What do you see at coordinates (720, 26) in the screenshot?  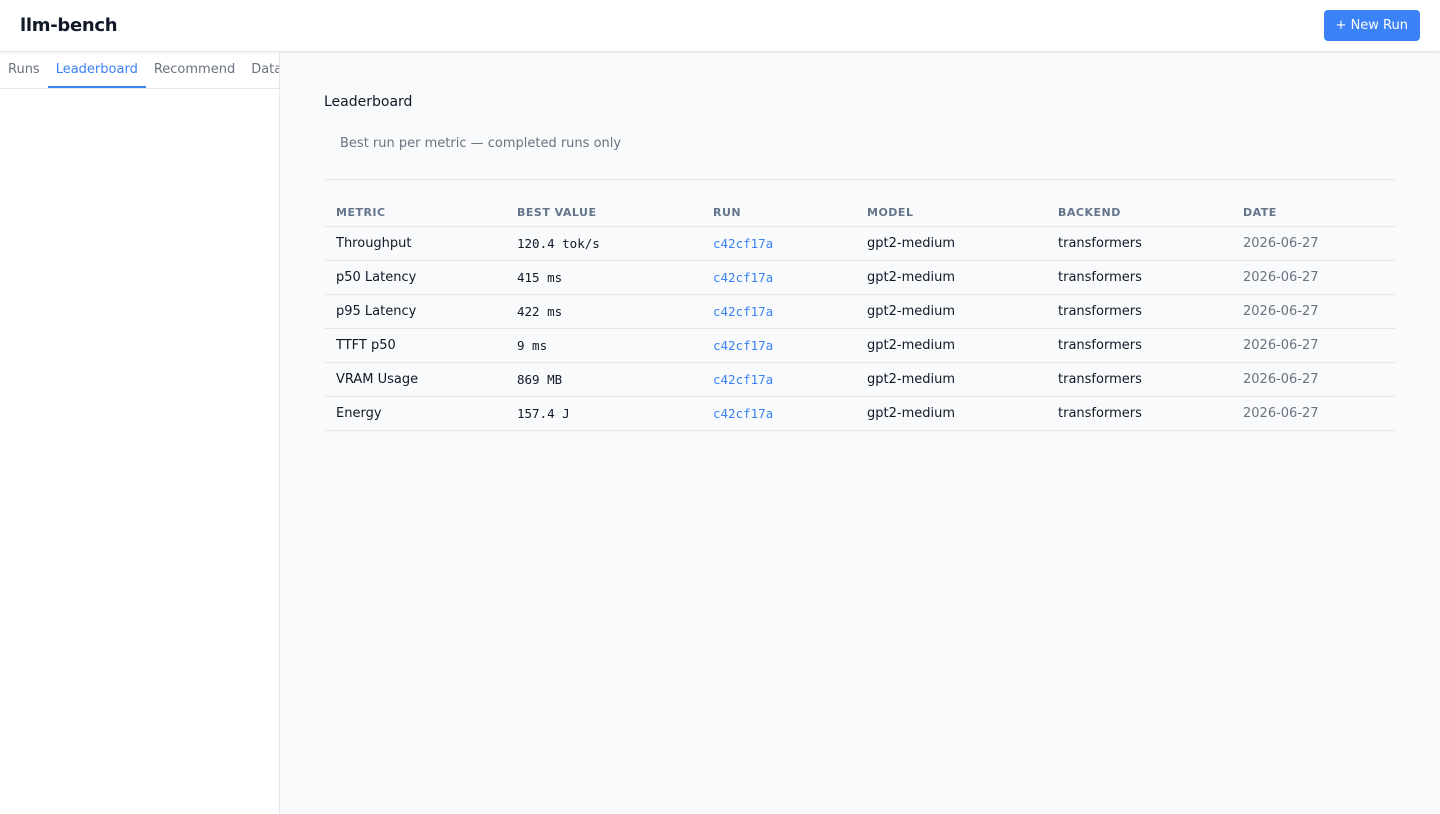 I see `top-bar: llm-bench + New Run` at bounding box center [720, 26].